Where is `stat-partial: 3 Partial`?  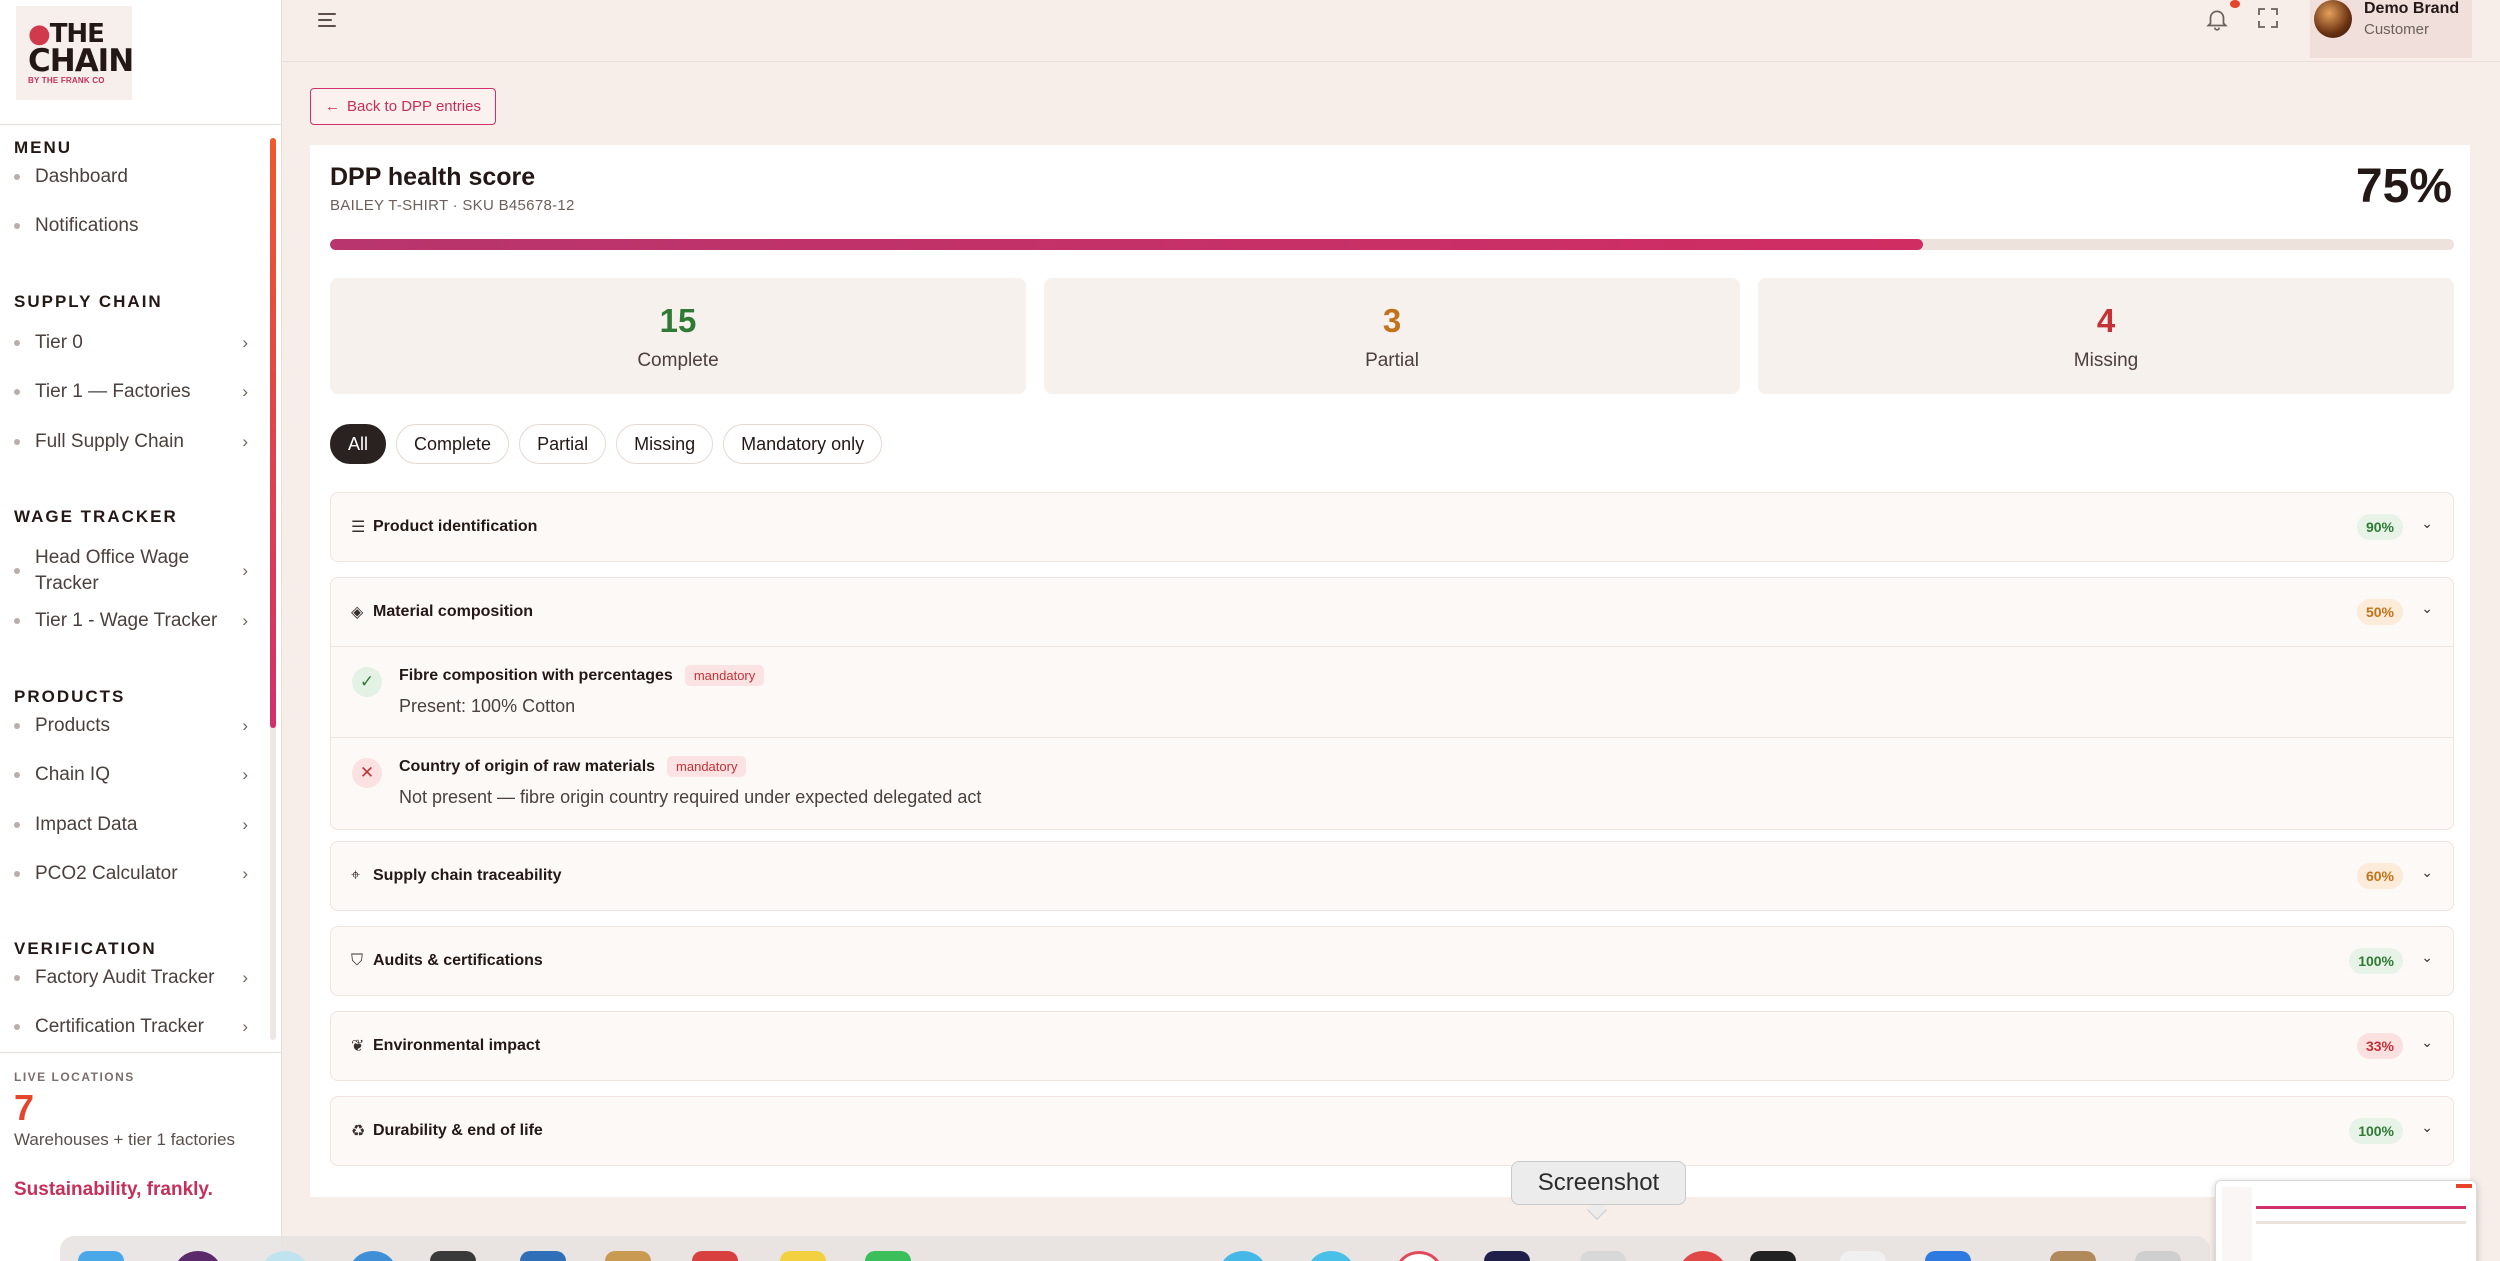
stat-partial: 3 Partial is located at coordinates (1392, 336).